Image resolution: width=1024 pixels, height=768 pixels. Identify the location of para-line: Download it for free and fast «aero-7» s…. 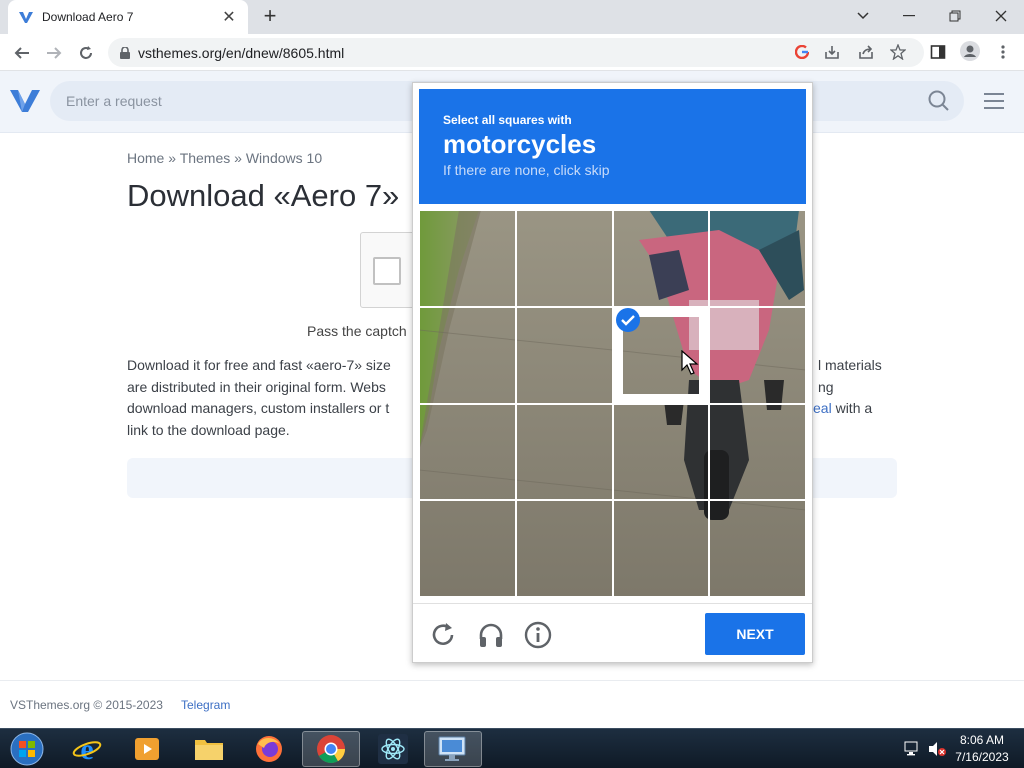
(259, 365).